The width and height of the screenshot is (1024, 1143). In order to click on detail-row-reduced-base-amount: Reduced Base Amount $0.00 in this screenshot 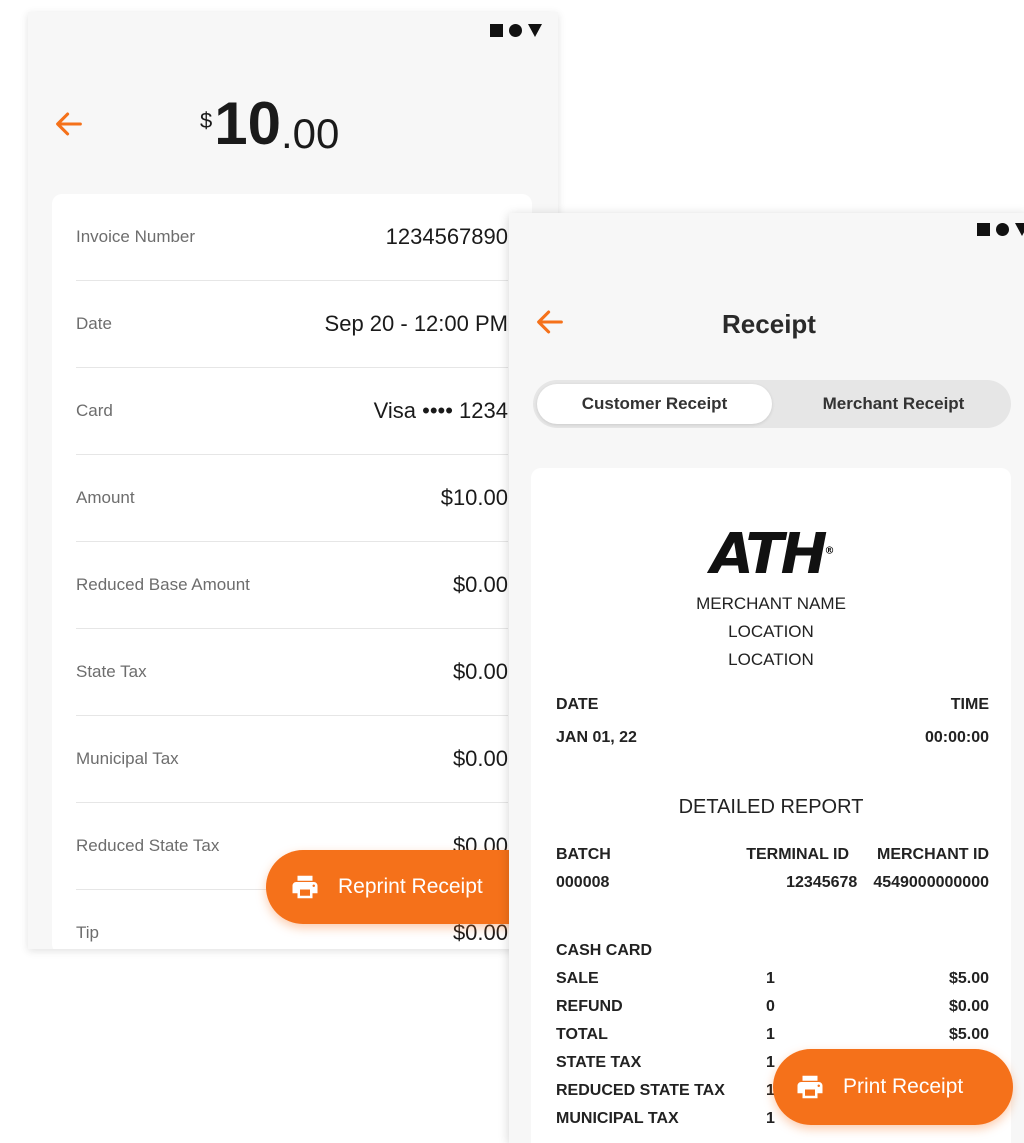, I will do `click(292, 585)`.